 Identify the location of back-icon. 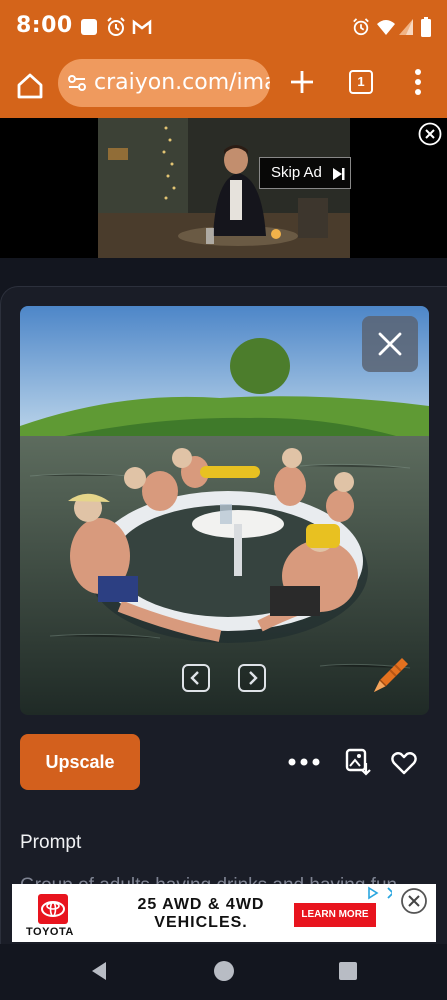
(99, 971).